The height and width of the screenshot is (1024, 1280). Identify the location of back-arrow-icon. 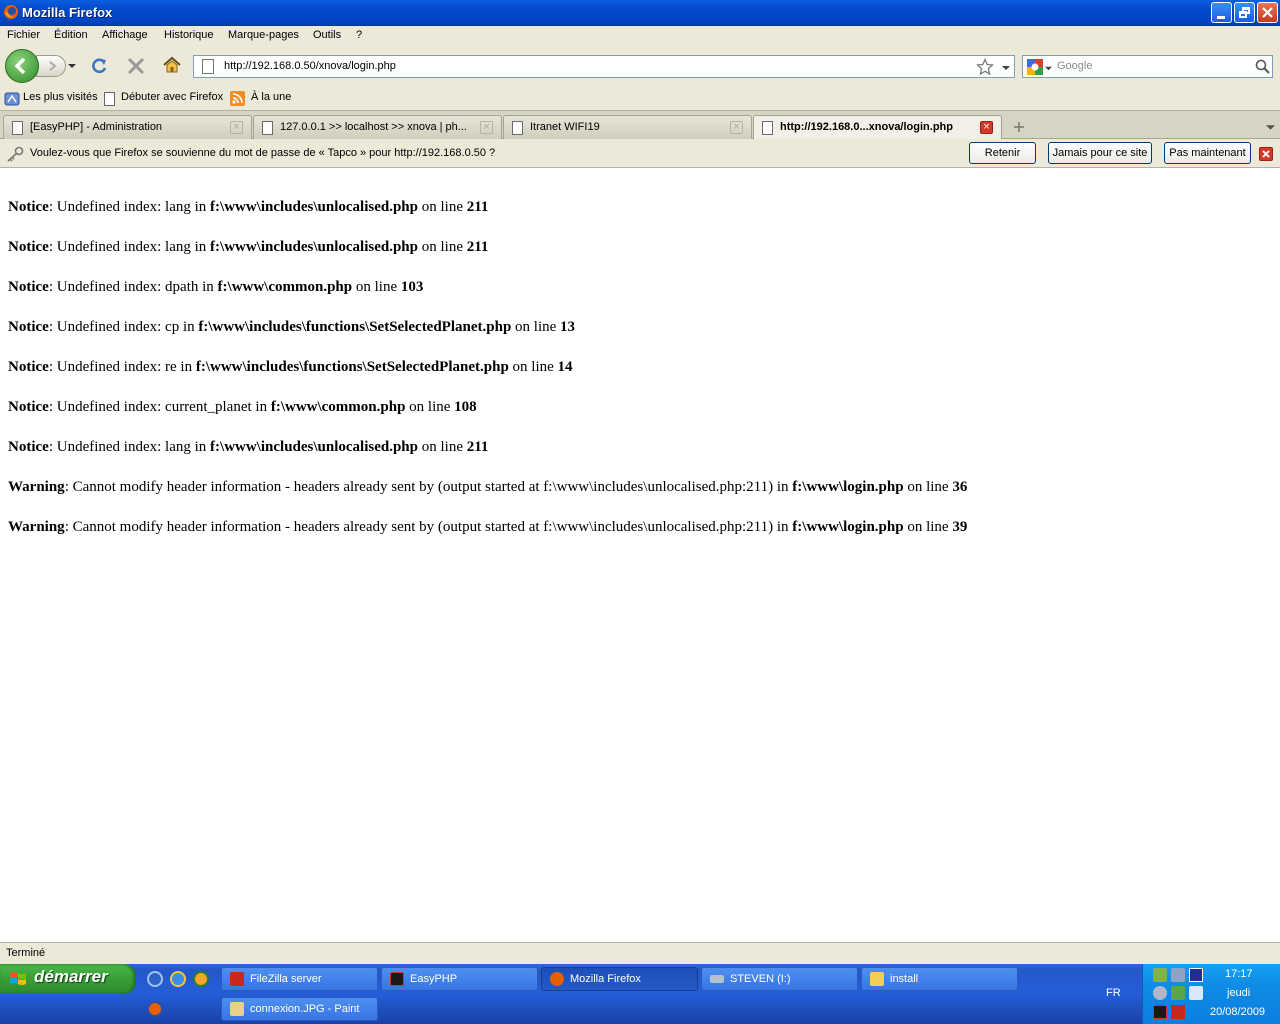
(20, 66).